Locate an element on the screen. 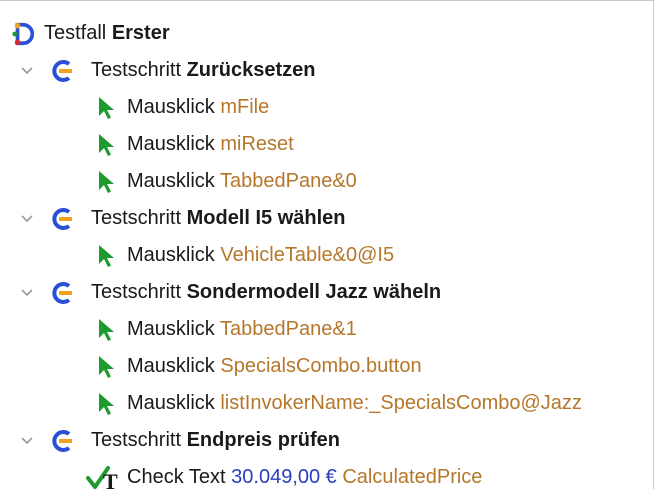  mouseclick-label: Mausklick VehicleTable&0@I5 is located at coordinates (260, 255).